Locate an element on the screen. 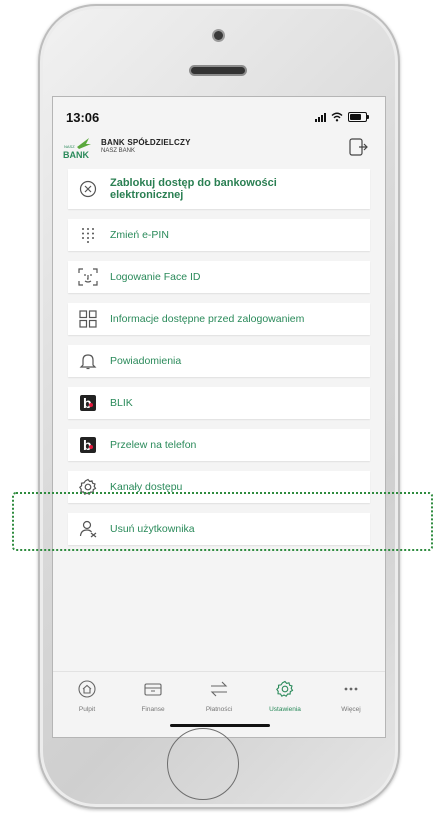  tab-ustawienia: Ustawienia is located at coordinates (285, 696).